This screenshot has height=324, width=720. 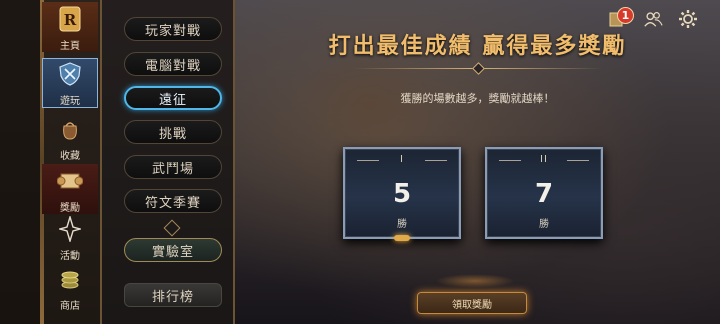 I want to click on nav-item-shop: 商店, so click(x=70, y=287).